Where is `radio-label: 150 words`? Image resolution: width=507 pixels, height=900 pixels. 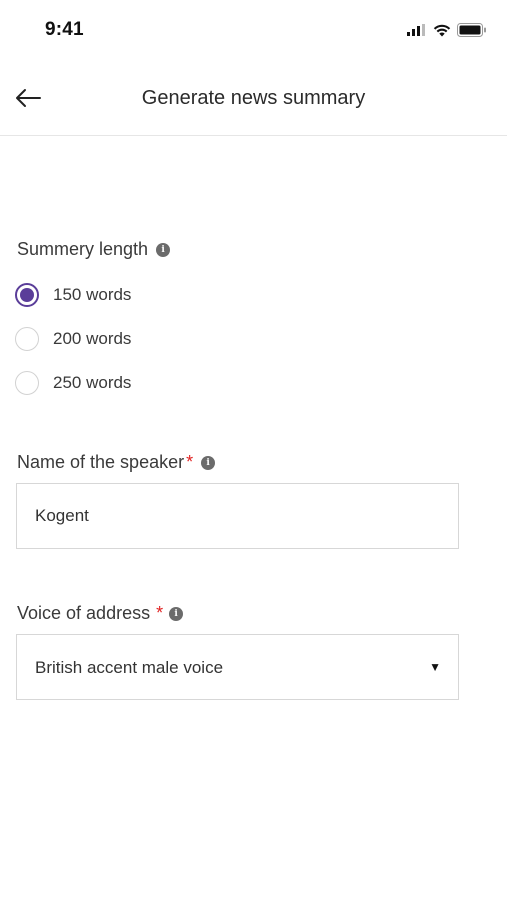 radio-label: 150 words is located at coordinates (92, 294).